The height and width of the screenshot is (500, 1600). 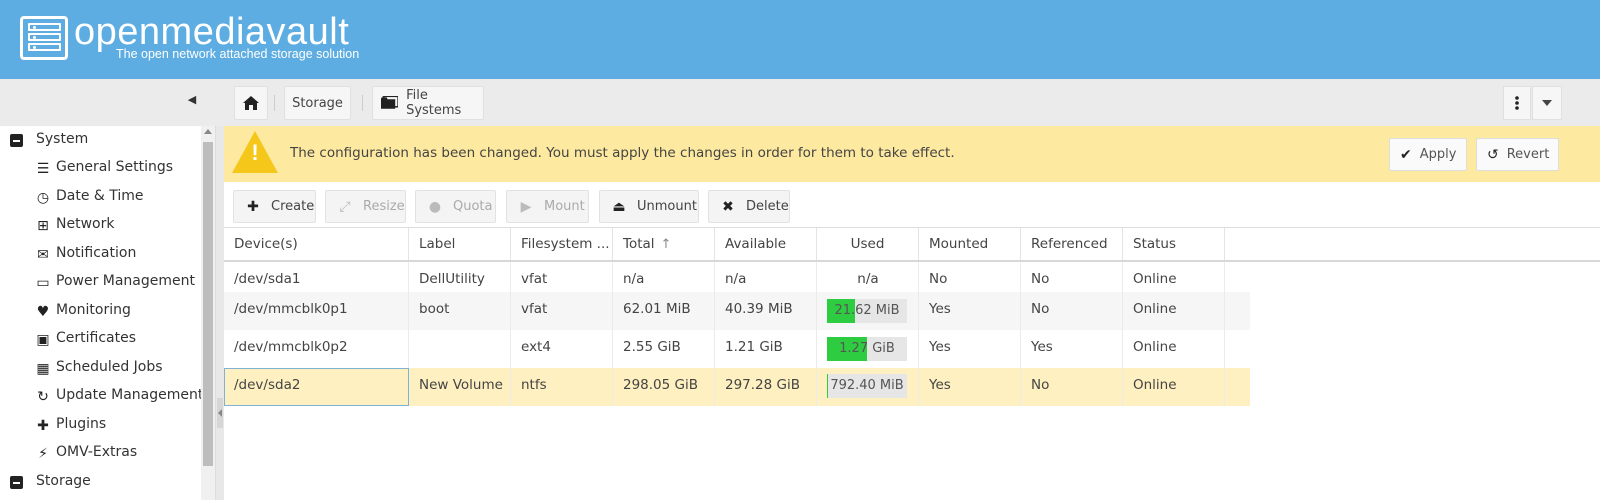 What do you see at coordinates (100, 168) in the screenshot?
I see `sidebar-item-general-settings: ☰ General Settings` at bounding box center [100, 168].